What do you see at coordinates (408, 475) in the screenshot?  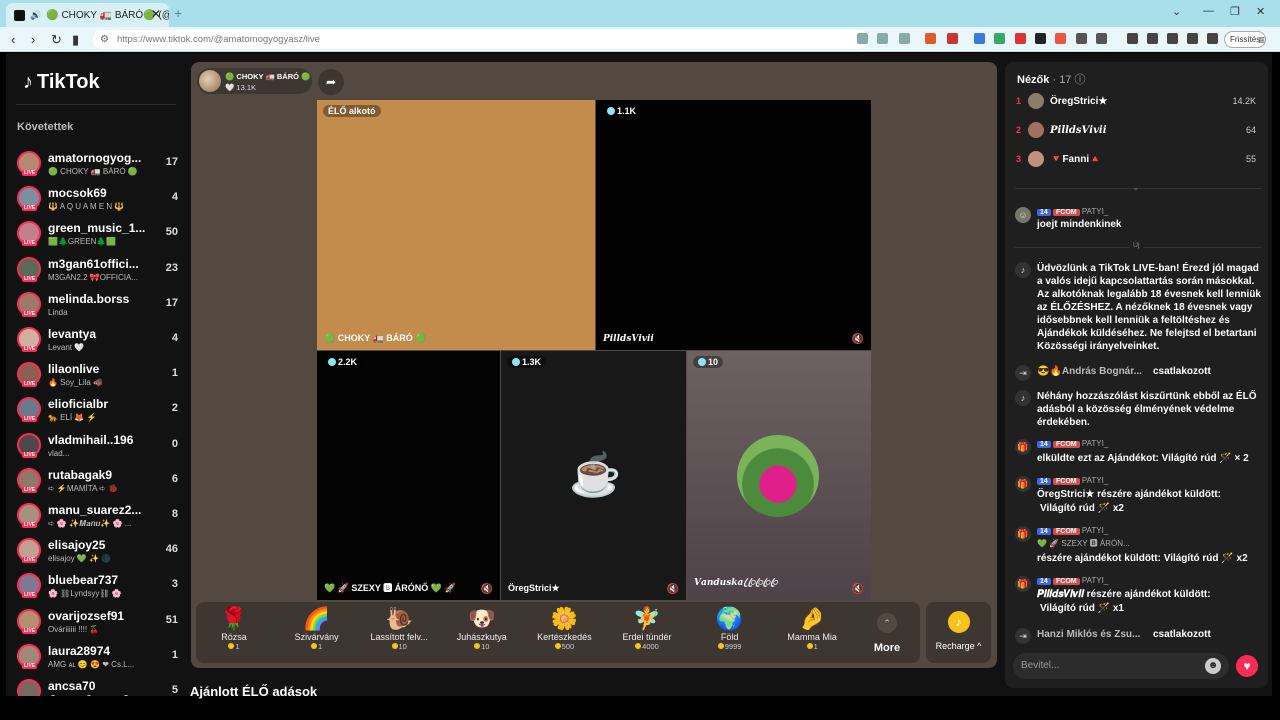 I see `guest-cell: 2.2K 💚 🚀 SZEXY 🅱 ÁRÓNŐ 💚 🚀 🔇` at bounding box center [408, 475].